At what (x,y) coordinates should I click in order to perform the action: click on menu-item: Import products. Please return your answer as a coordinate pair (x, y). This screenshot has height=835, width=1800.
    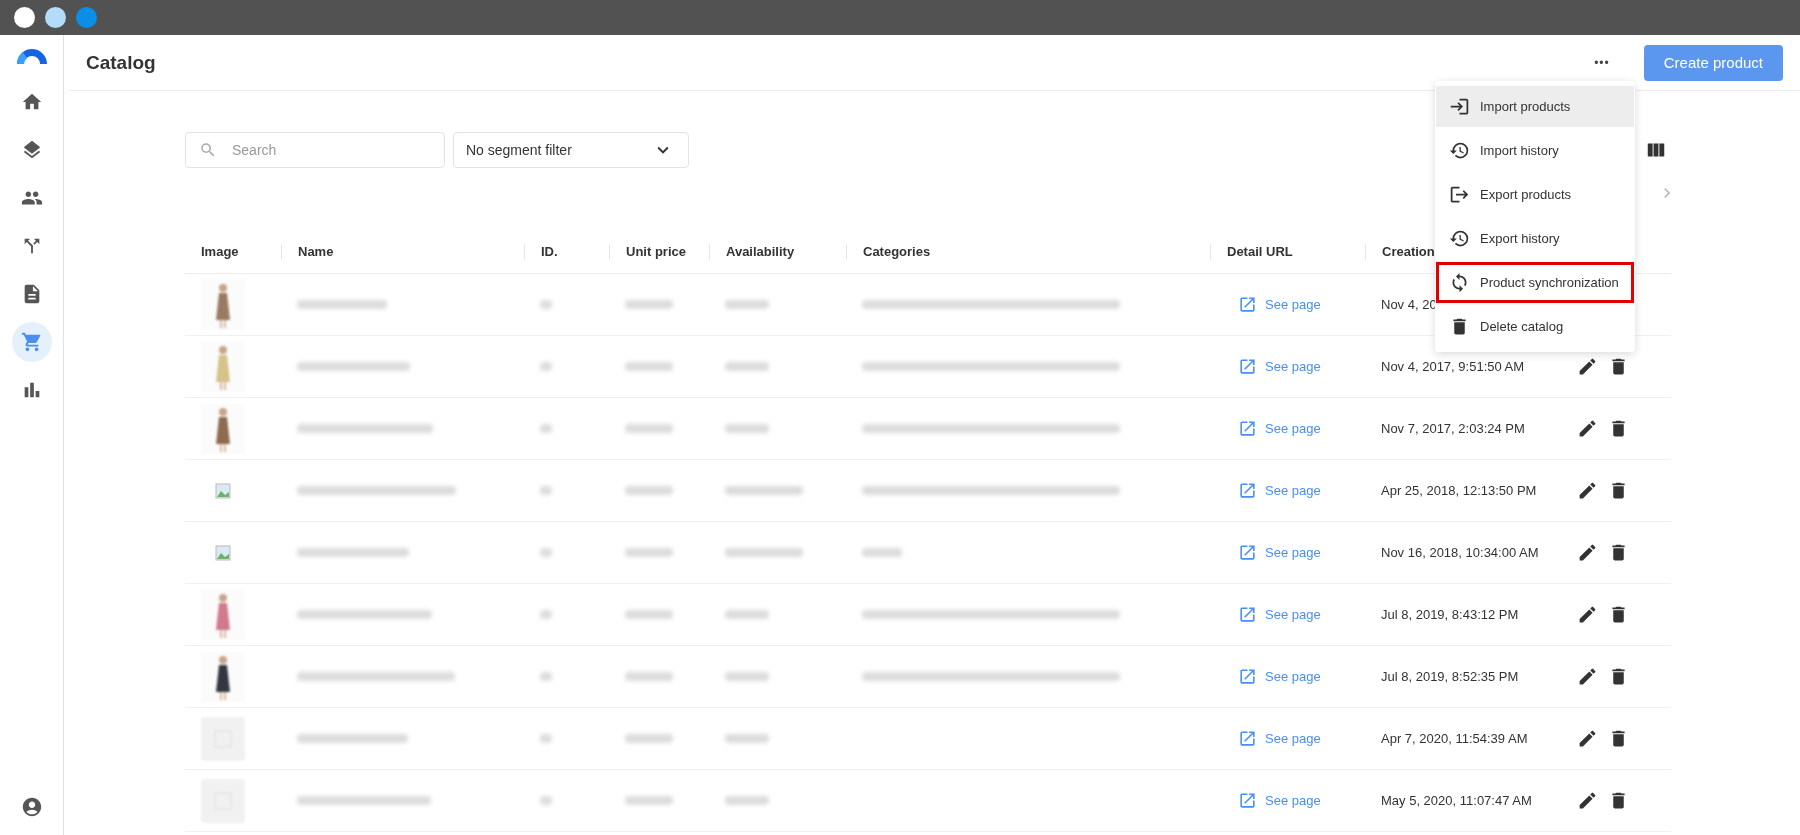
    Looking at the image, I should click on (1535, 106).